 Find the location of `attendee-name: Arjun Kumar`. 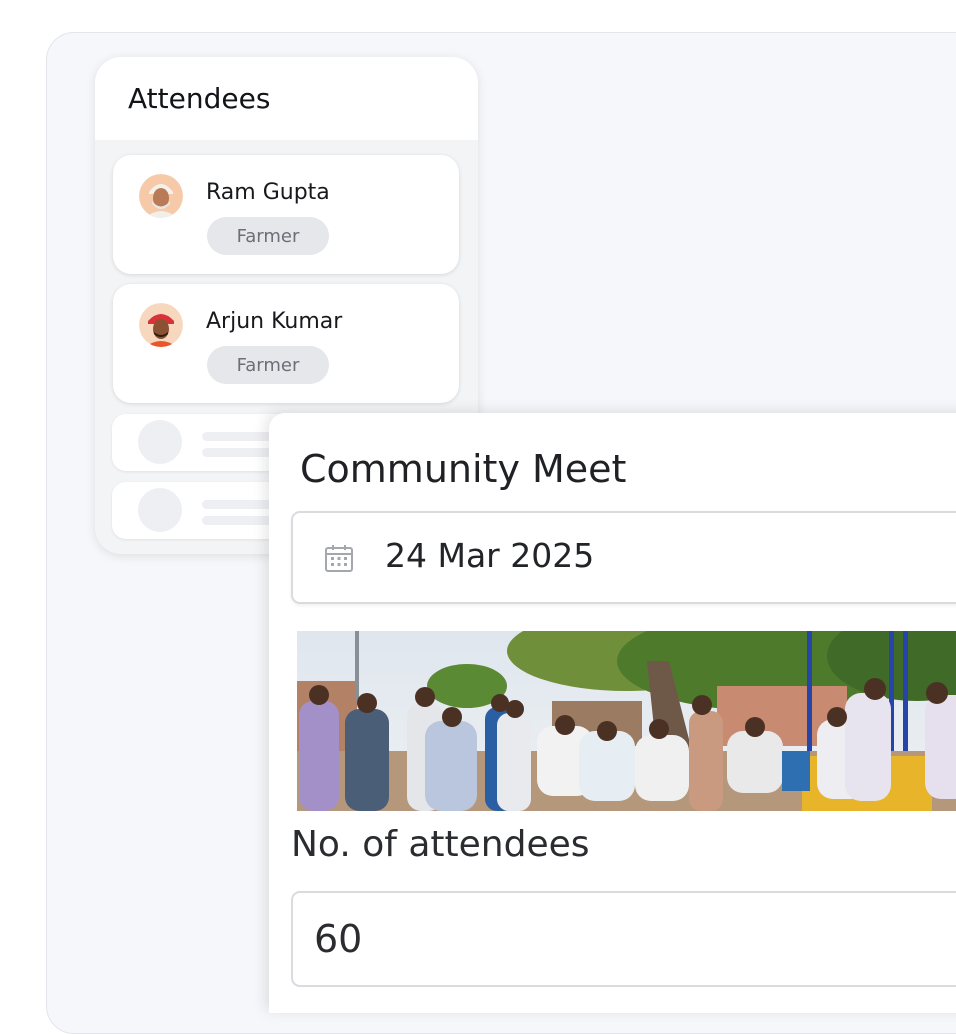

attendee-name: Arjun Kumar is located at coordinates (274, 321).